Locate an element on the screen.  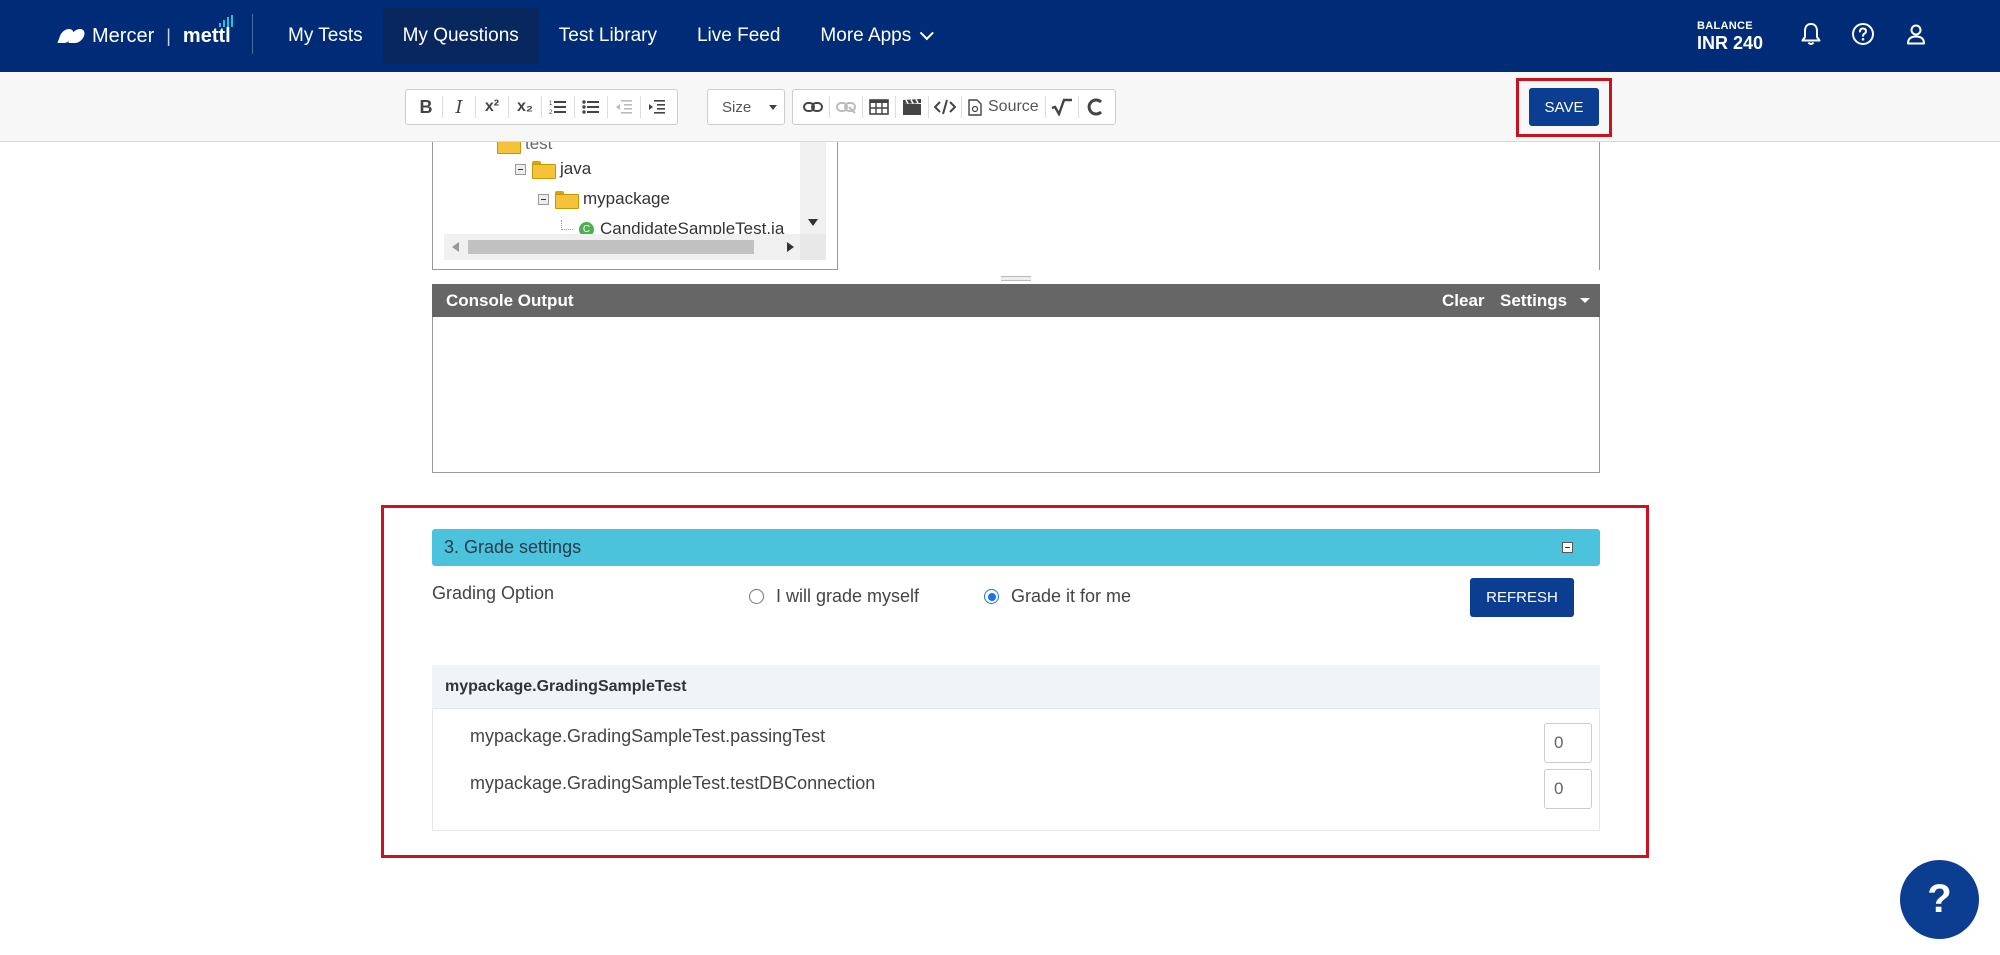
save-button: SAVE is located at coordinates (1564, 107).